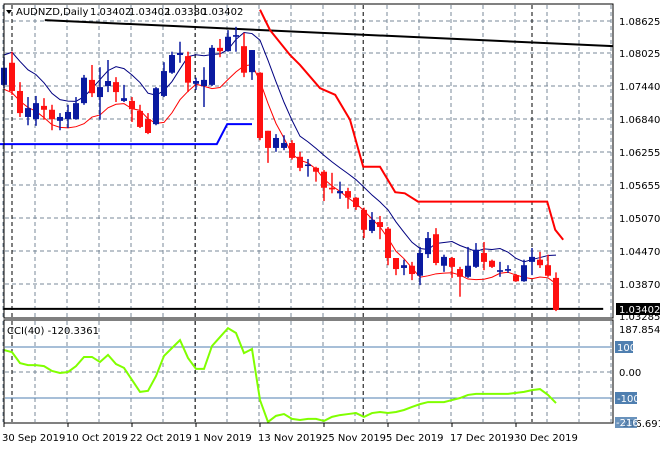 The height and width of the screenshot is (450, 660). Describe the element at coordinates (482, 438) in the screenshot. I see `time-label: 17 Dec 2019` at that location.